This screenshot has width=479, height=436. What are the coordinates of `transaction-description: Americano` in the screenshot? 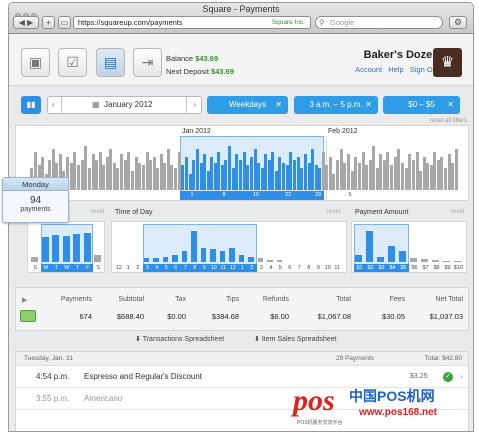 It's located at (103, 398).